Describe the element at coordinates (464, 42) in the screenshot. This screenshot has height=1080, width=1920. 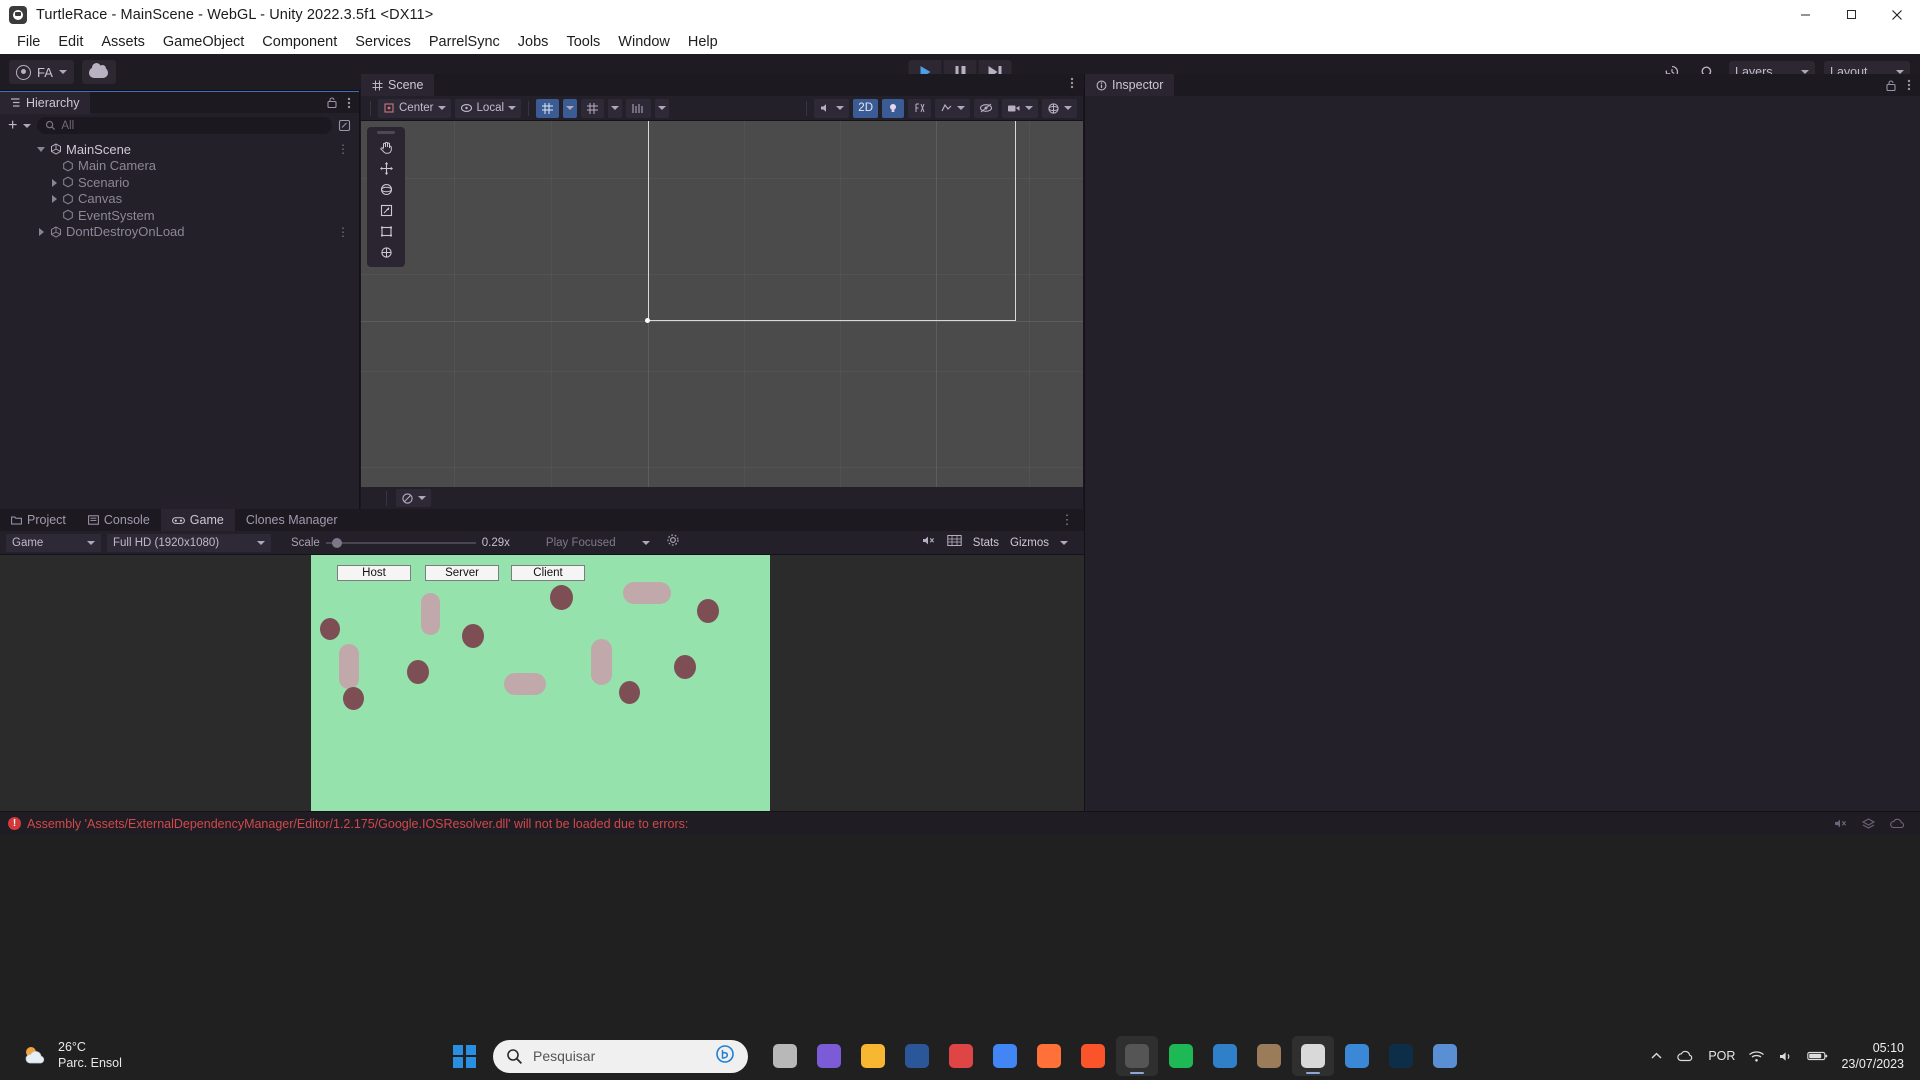
I see `menu-parrelsync: ParrelSync` at that location.